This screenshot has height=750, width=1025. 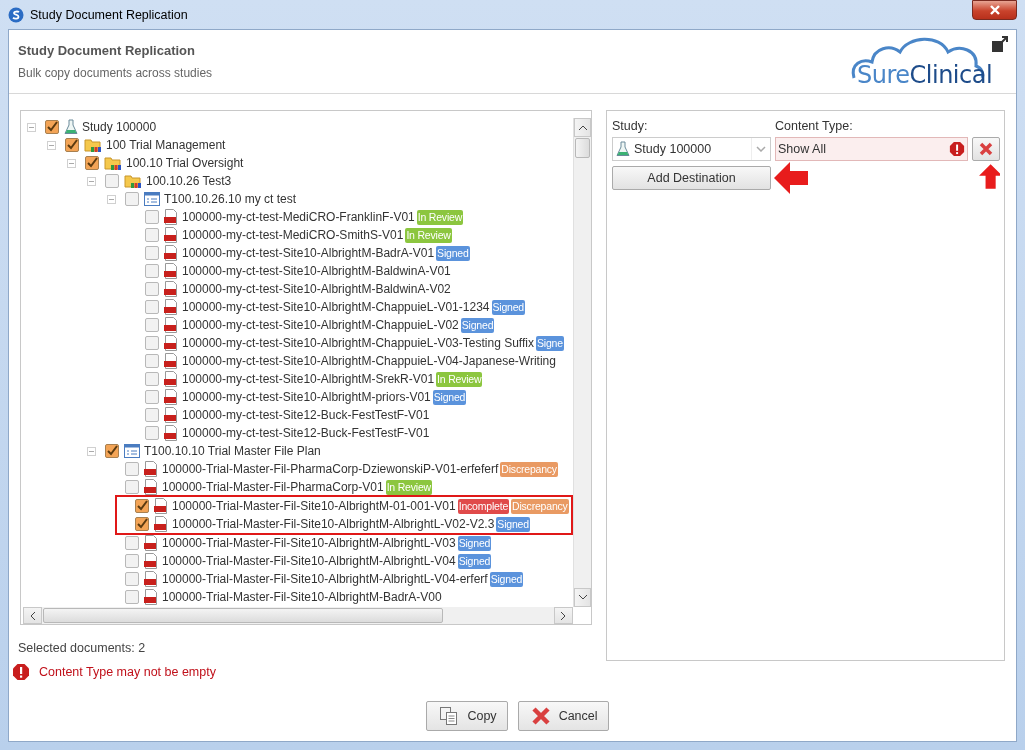 I want to click on tree-item: T100.10.10 Trial Master File Plan, so click(x=232, y=451).